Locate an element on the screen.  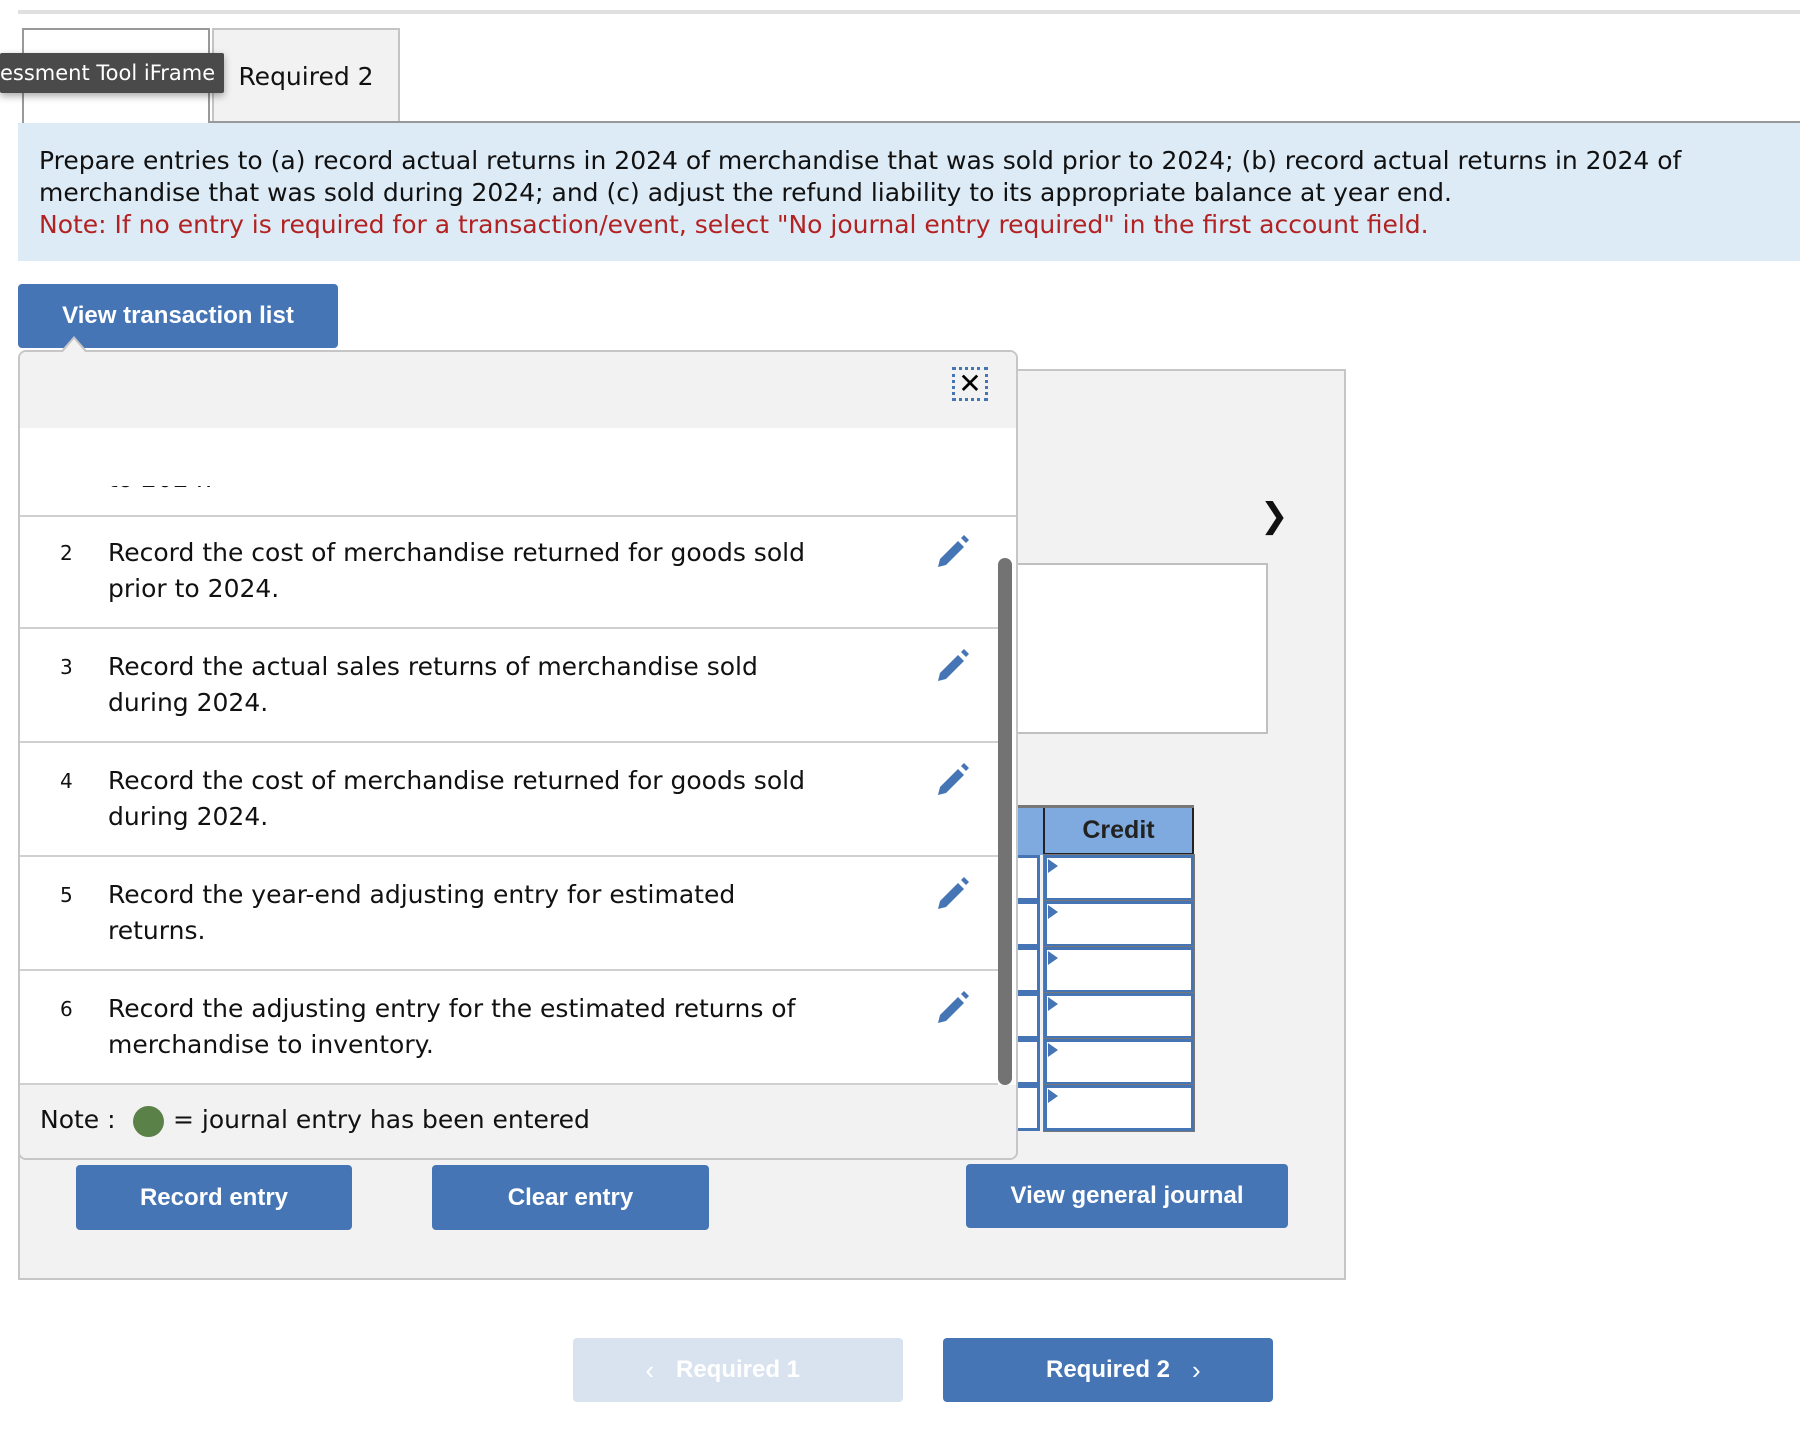
next-required-2-button: ‹ Required 2 › is located at coordinates (1108, 1370).